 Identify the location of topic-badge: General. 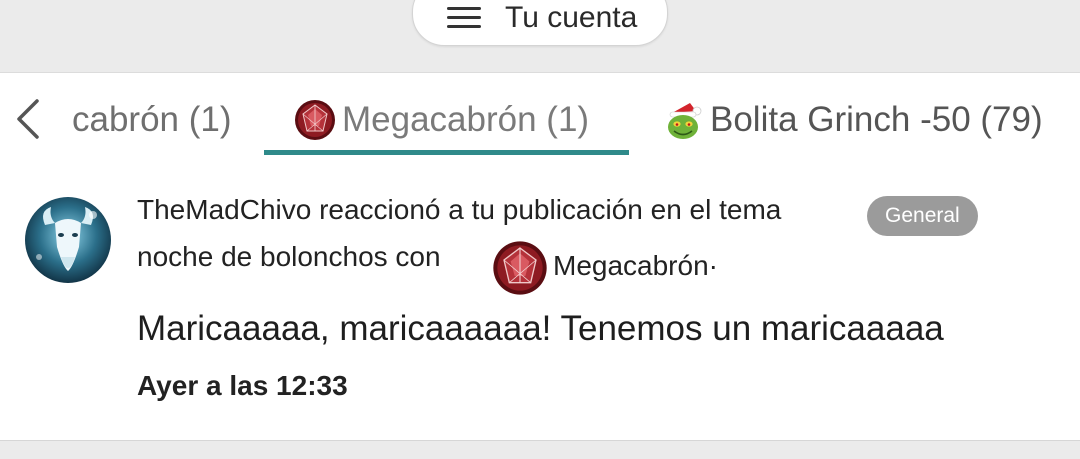
(922, 216).